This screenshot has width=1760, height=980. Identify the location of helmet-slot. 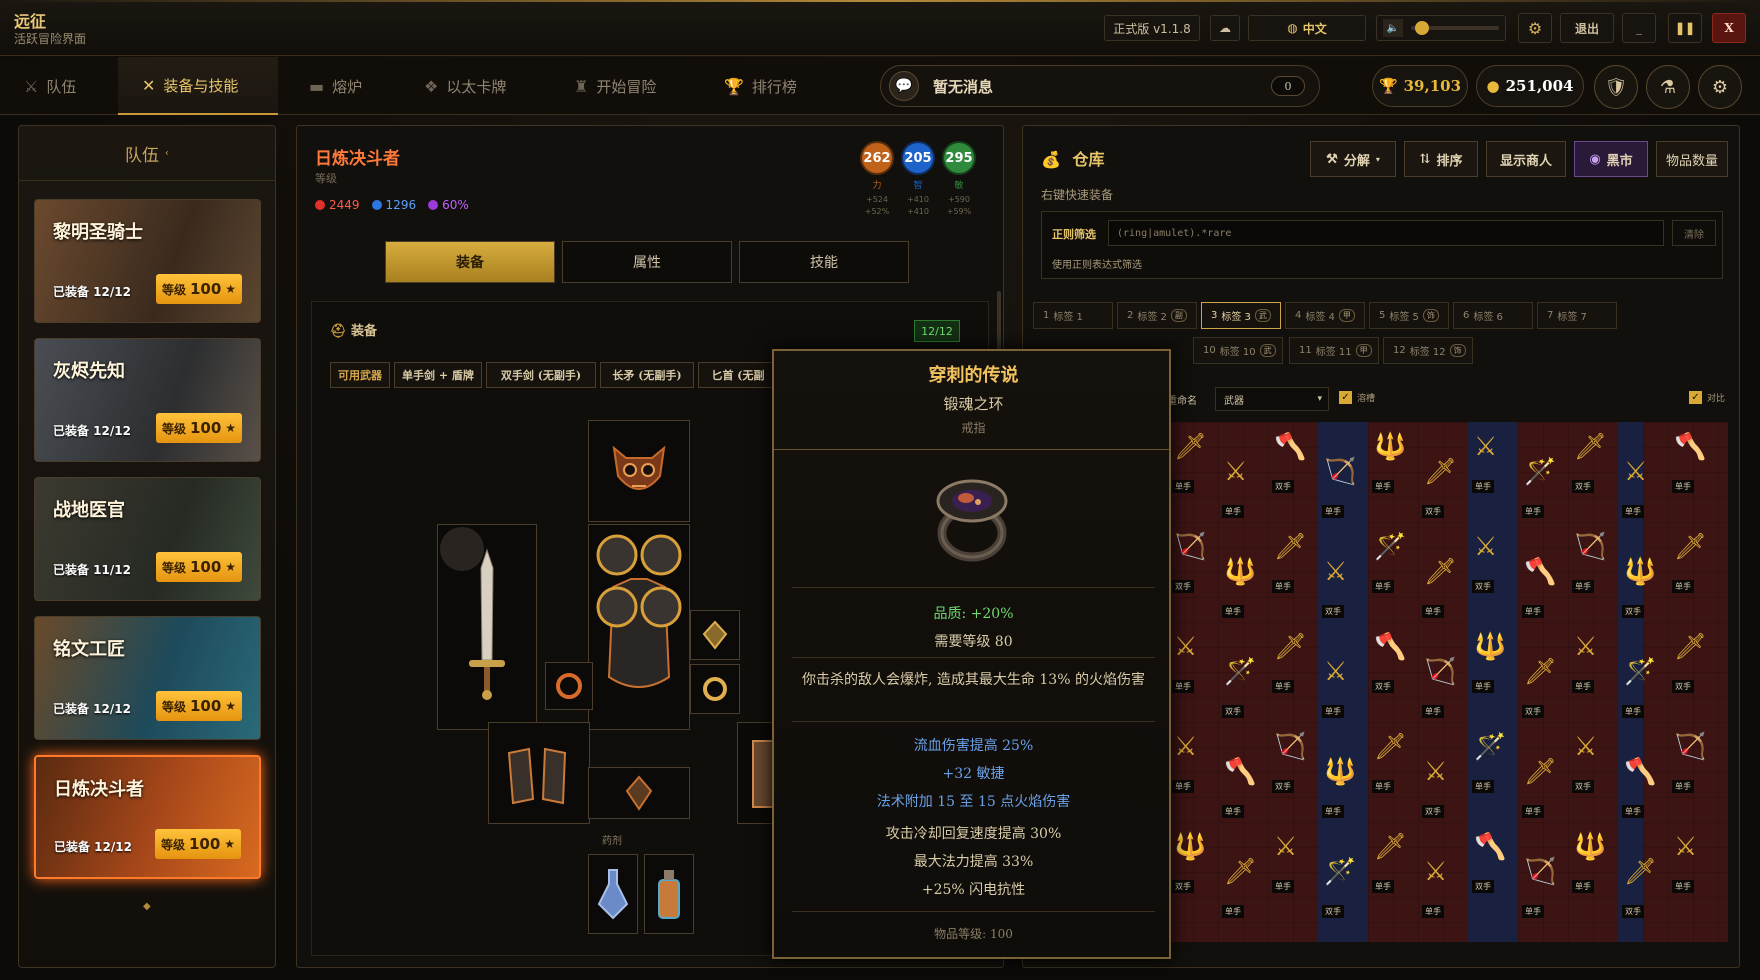
(639, 471).